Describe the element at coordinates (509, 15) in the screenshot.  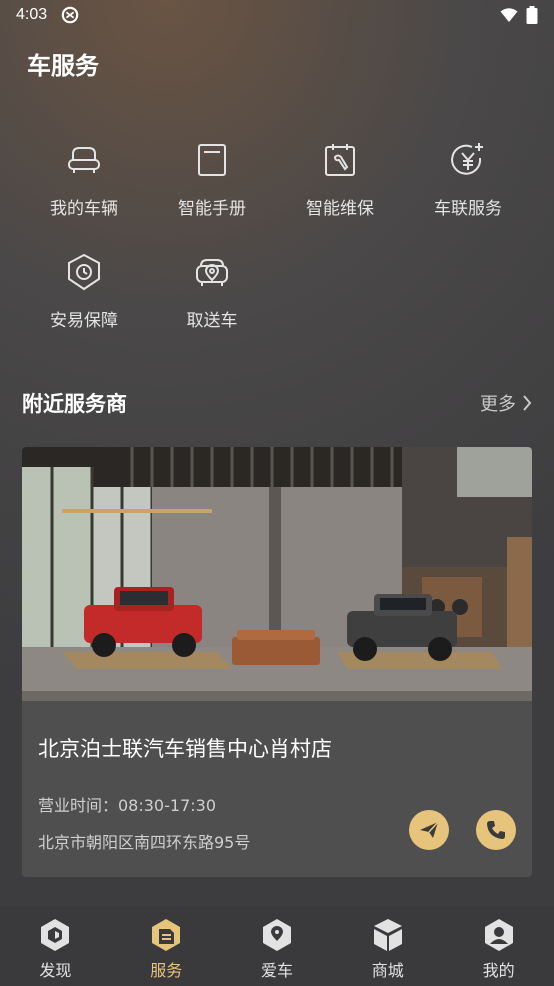
I see `wifi-icon` at that location.